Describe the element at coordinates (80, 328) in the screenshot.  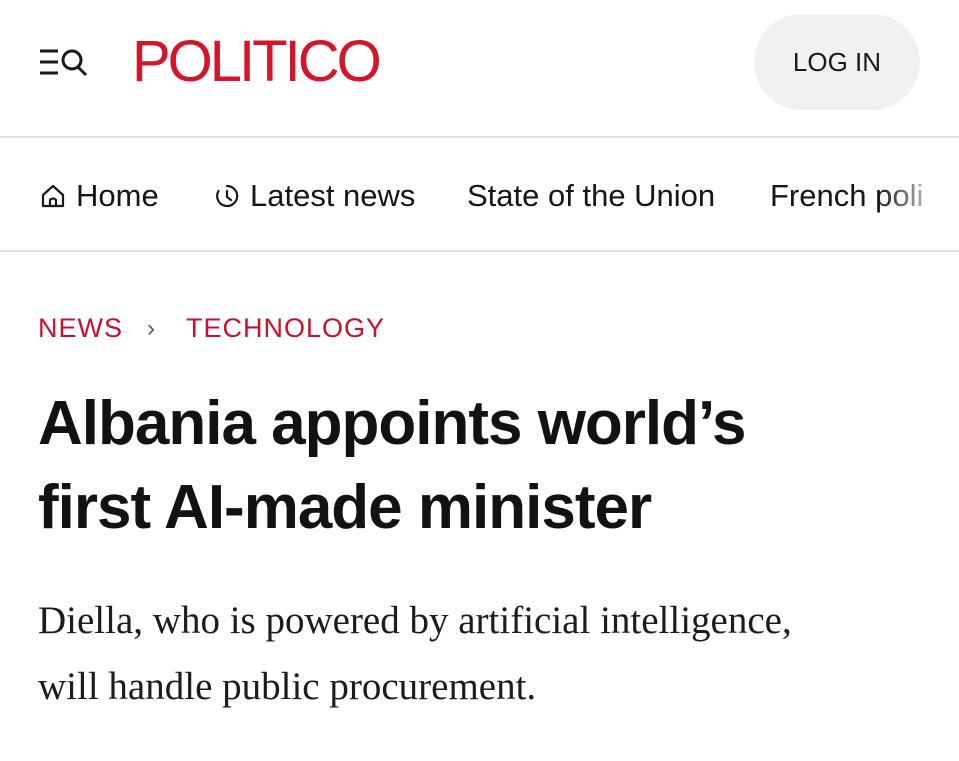
I see `breadcrumb-news: NEWS` at that location.